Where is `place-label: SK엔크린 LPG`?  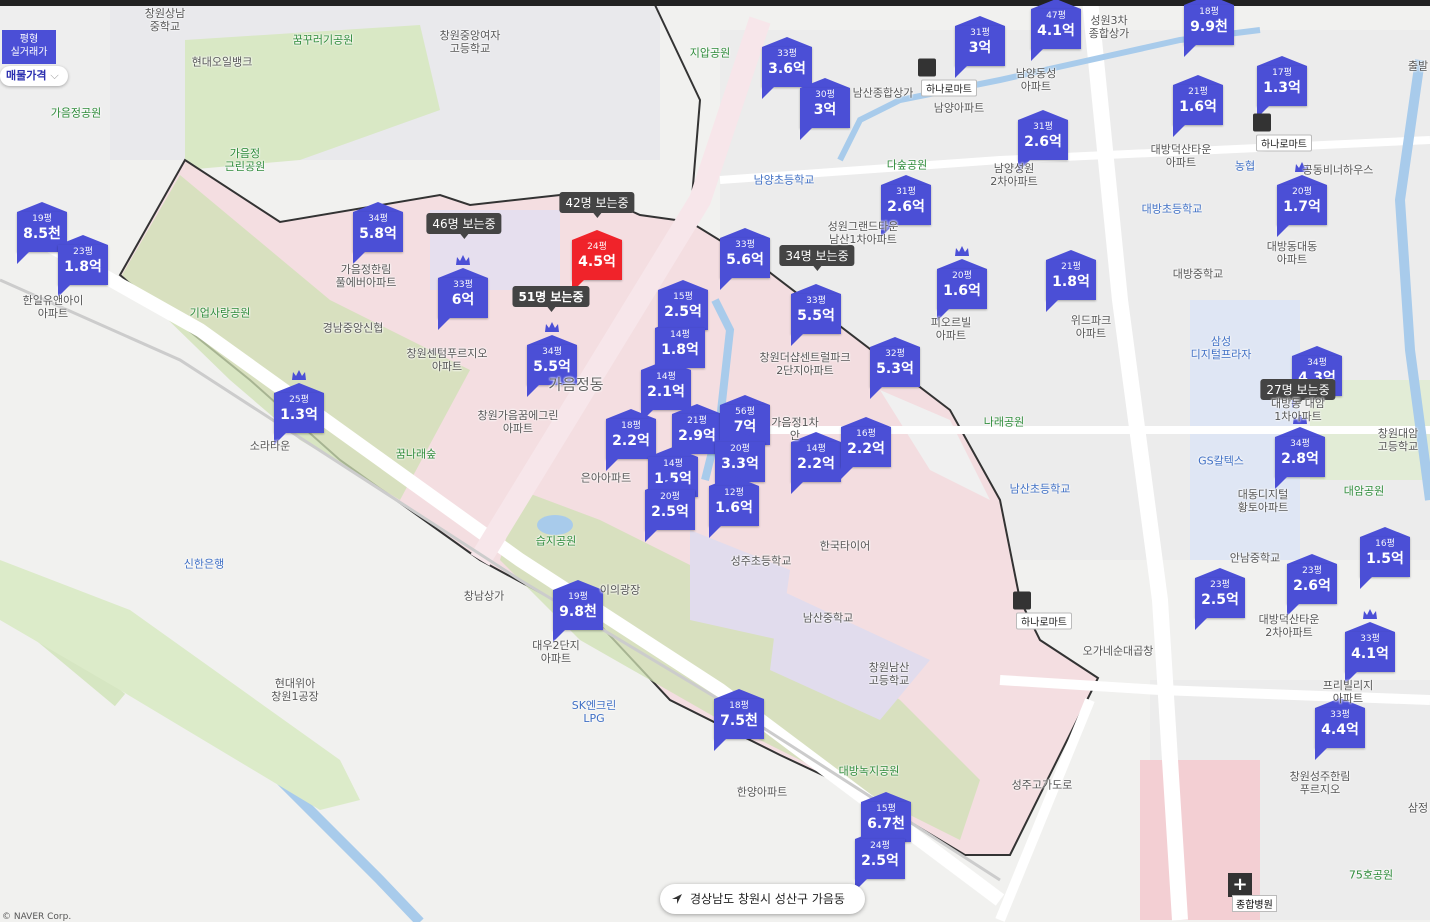
place-label: SK엔크린 LPG is located at coordinates (594, 712).